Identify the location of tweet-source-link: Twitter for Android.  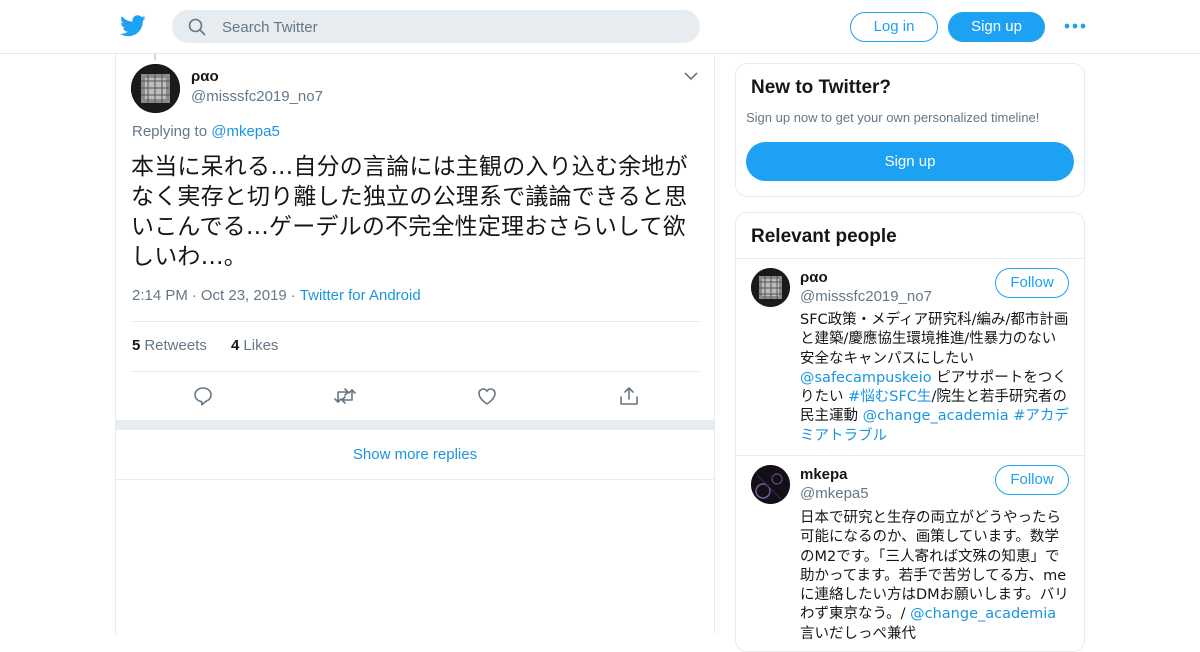
(360, 295).